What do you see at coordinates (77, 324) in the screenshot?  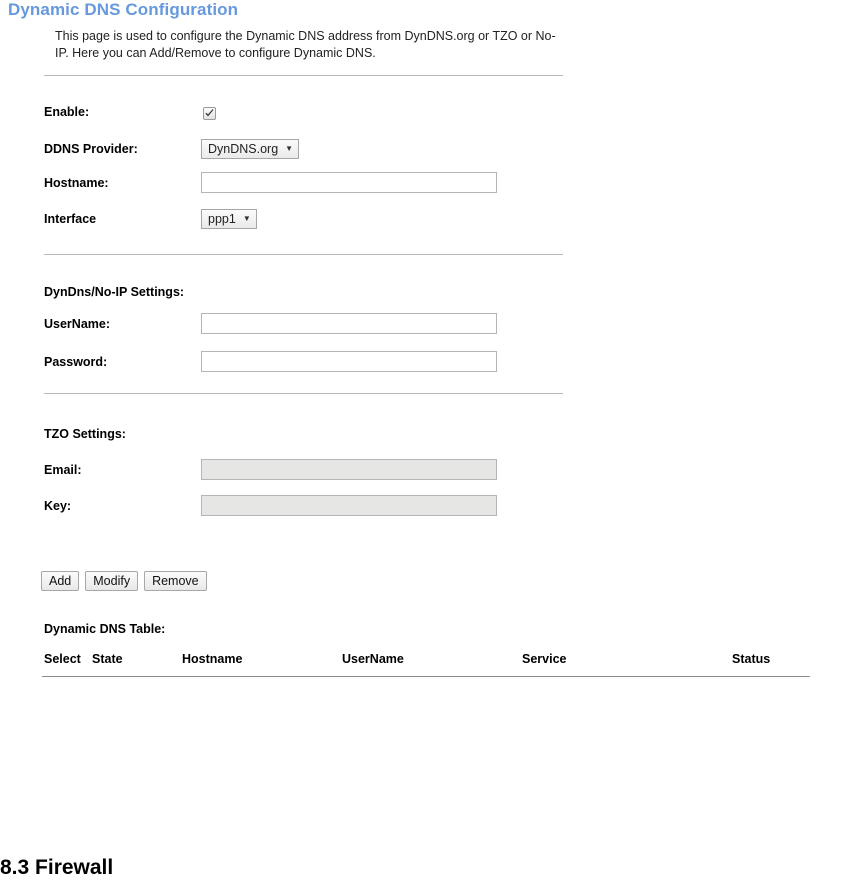 I see `username-label: UserName:` at bounding box center [77, 324].